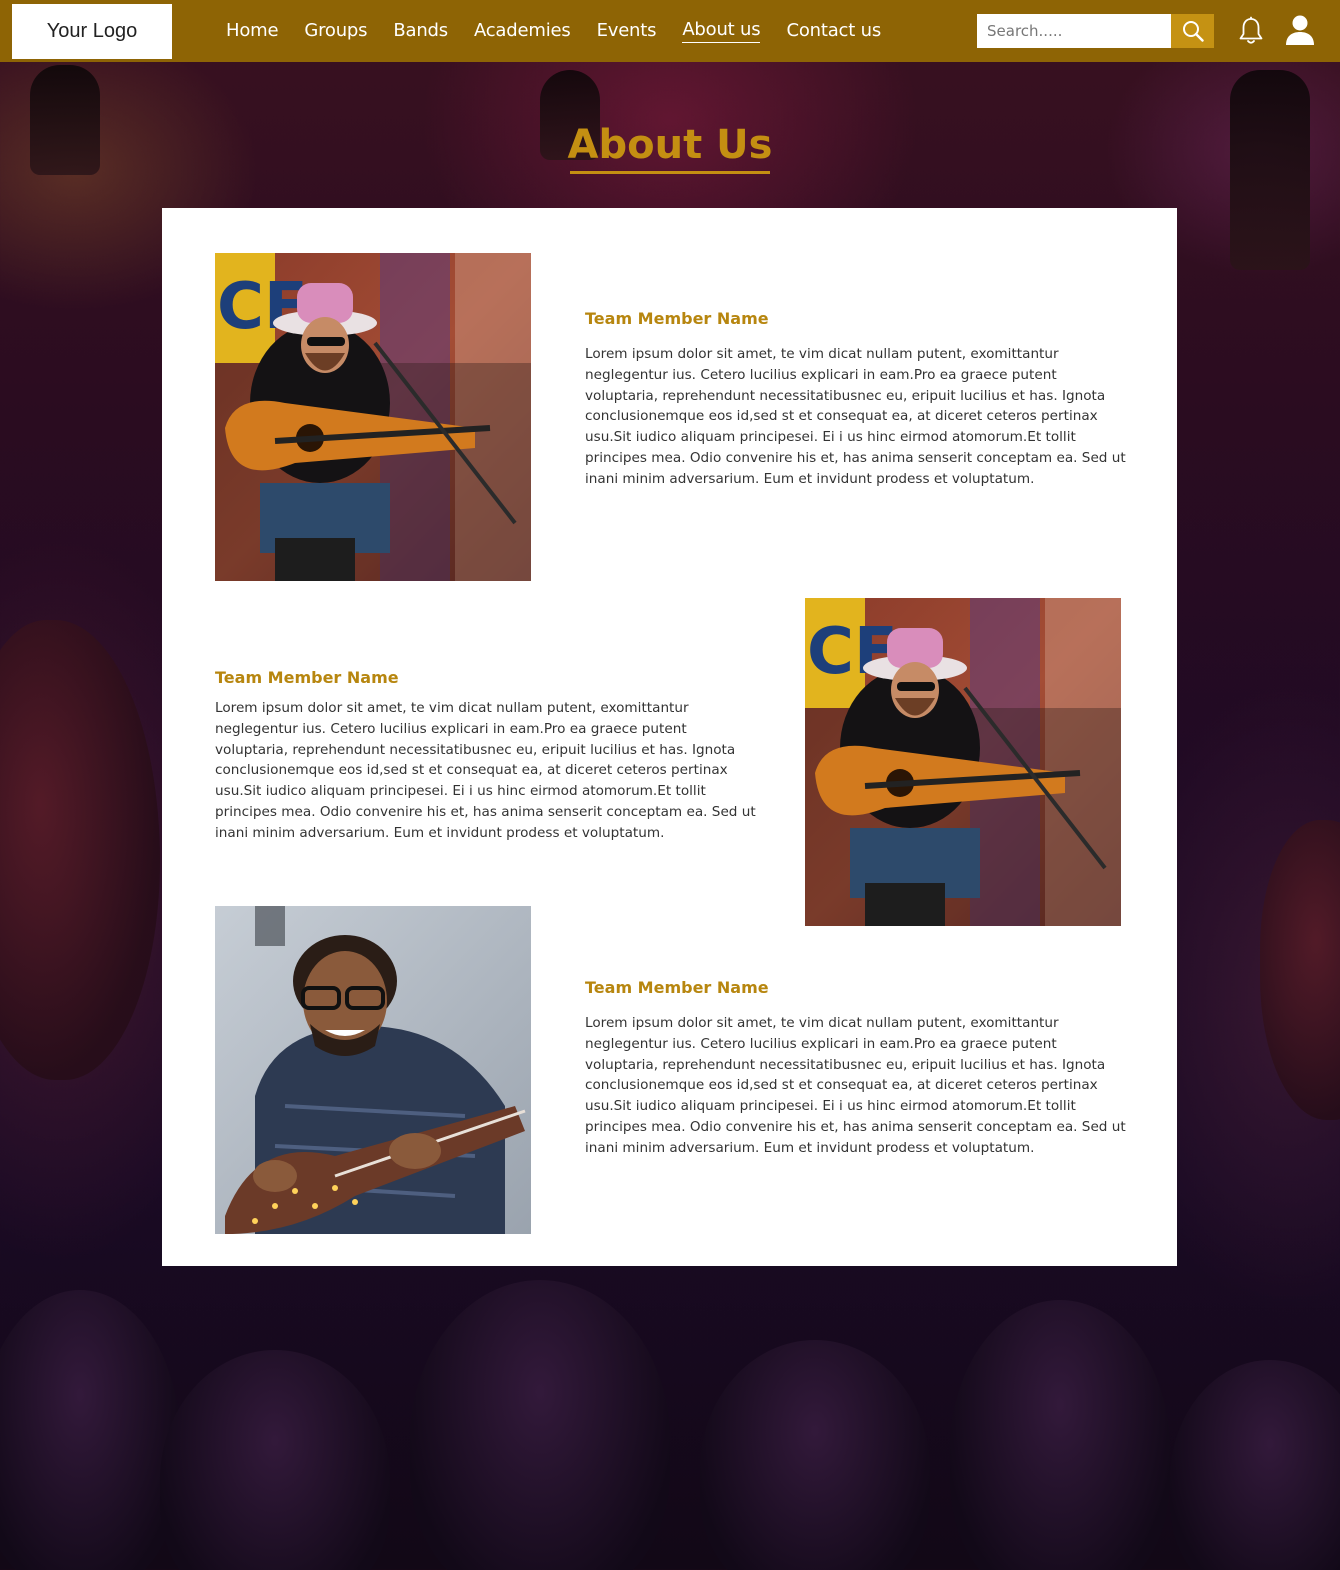  Describe the element at coordinates (80, 850) in the screenshot. I see `background-guitarist-left` at that location.